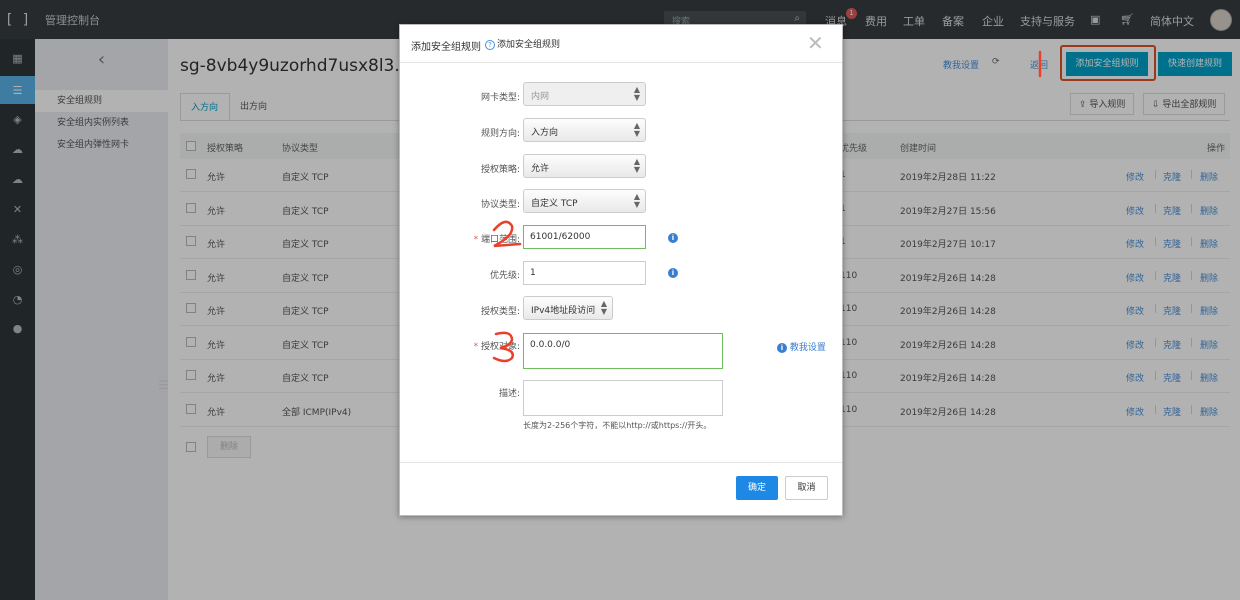 This screenshot has width=1240, height=600. What do you see at coordinates (806, 488) in the screenshot?
I see `cancel-button: 取消` at bounding box center [806, 488].